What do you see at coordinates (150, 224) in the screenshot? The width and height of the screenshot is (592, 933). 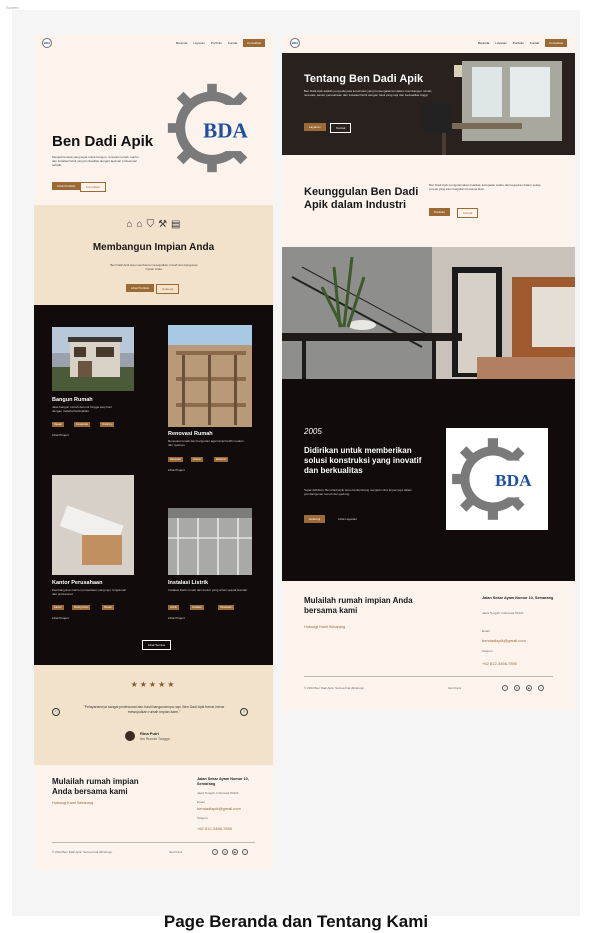 I see `shield-icon: ⛉` at bounding box center [150, 224].